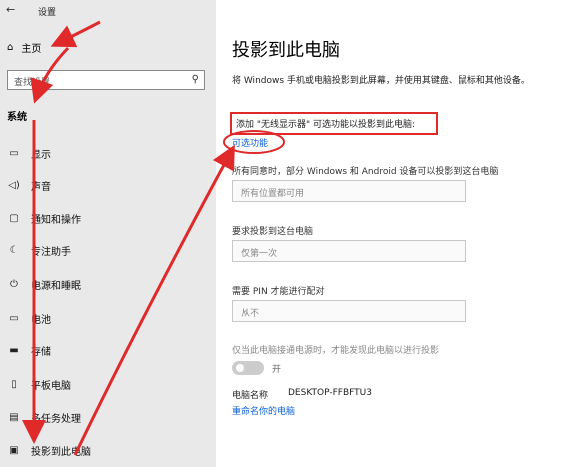 The width and height of the screenshot is (570, 467). What do you see at coordinates (32, 81) in the screenshot?
I see `search-input: 查找设置` at bounding box center [32, 81].